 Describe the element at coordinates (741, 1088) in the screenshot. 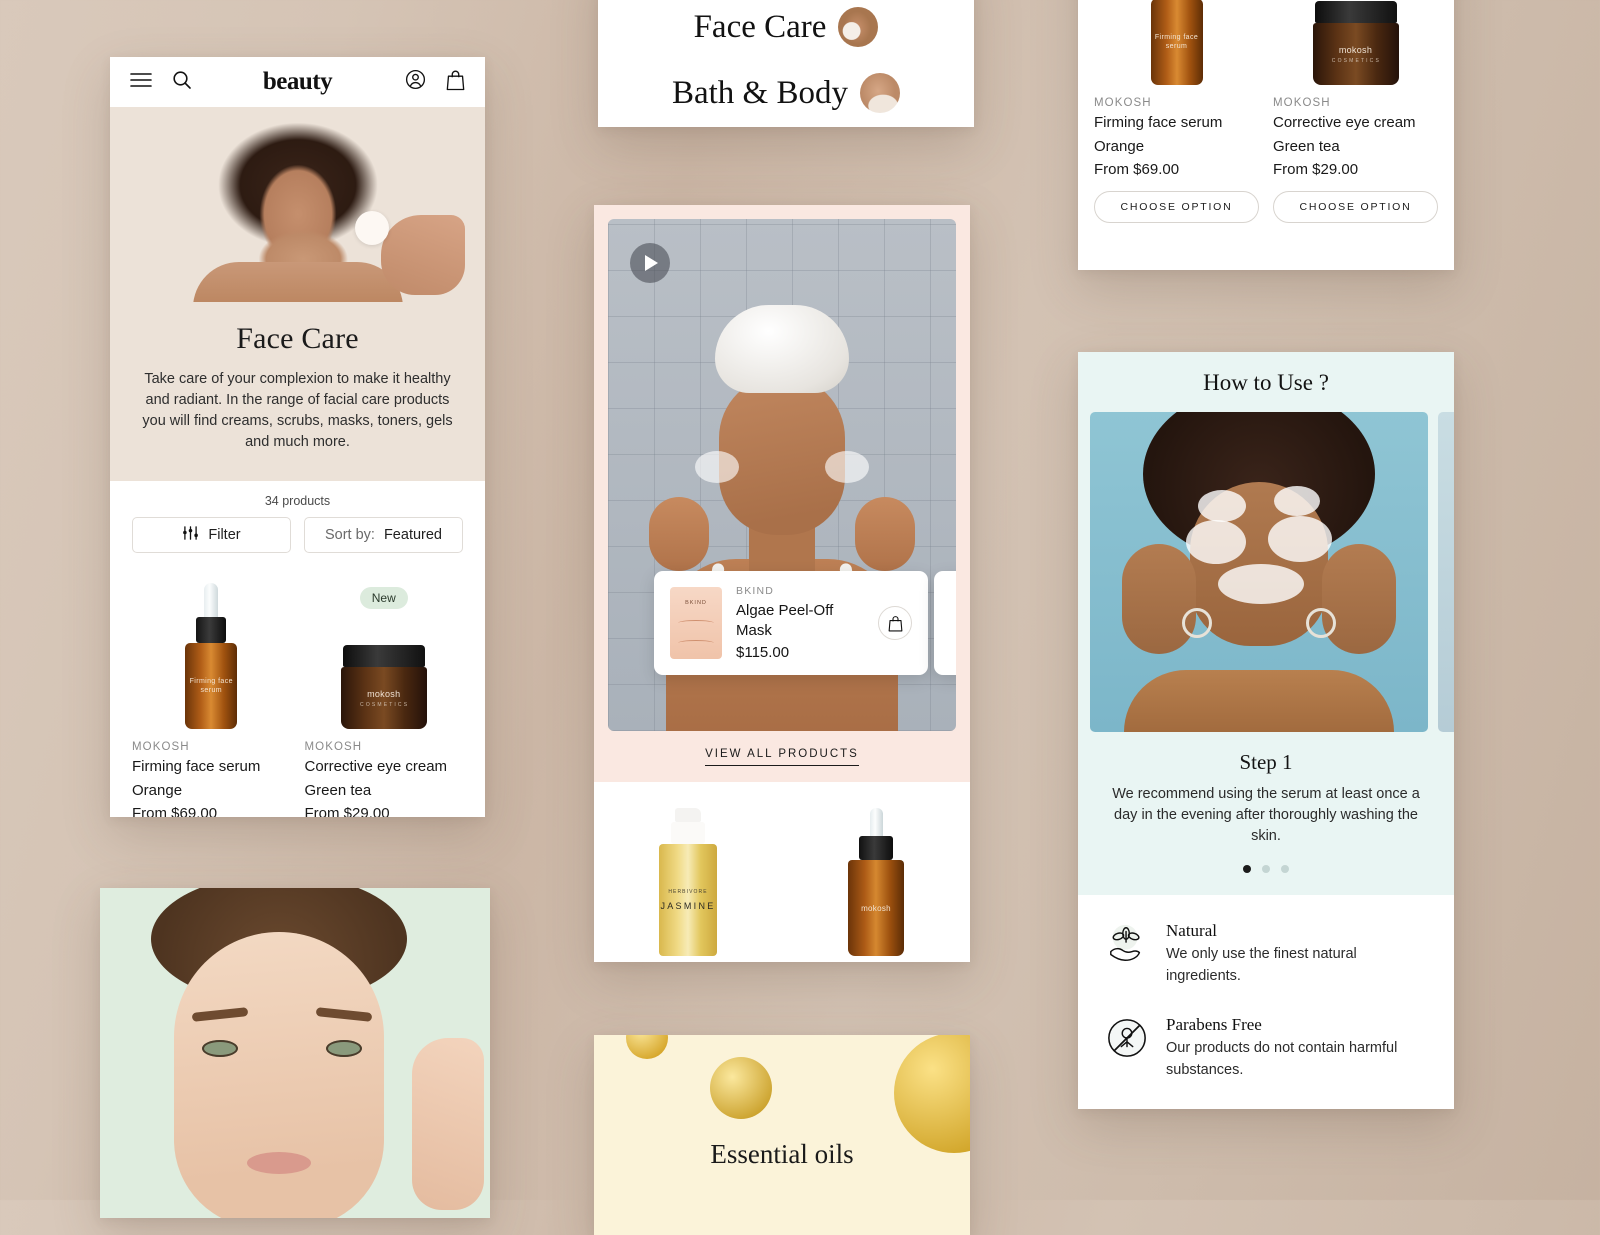

I see `oil-droplet` at that location.